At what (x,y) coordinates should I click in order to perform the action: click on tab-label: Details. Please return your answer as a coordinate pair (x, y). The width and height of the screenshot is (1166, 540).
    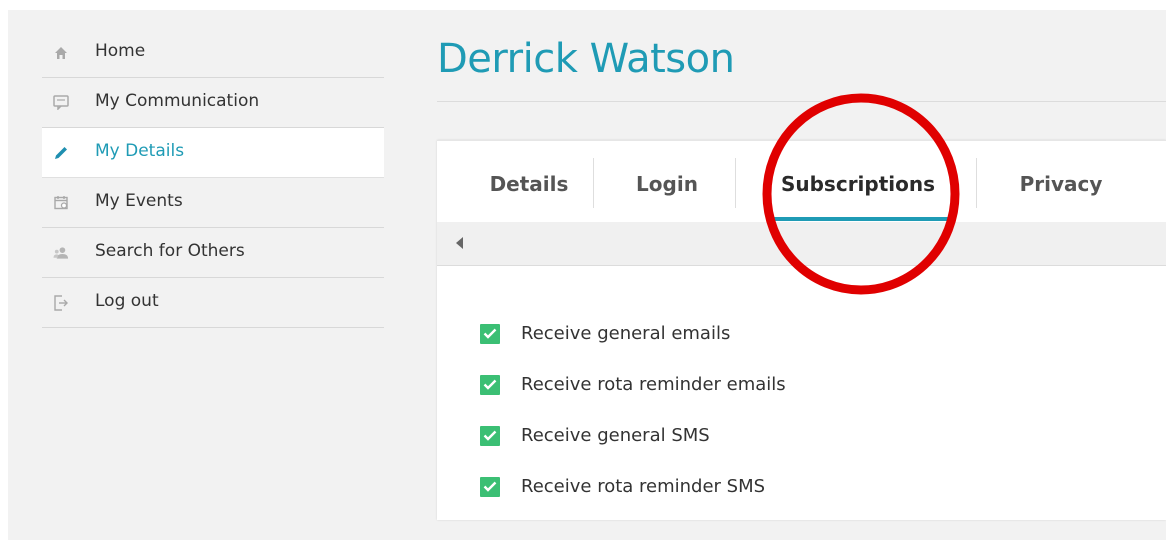
    Looking at the image, I should click on (529, 184).